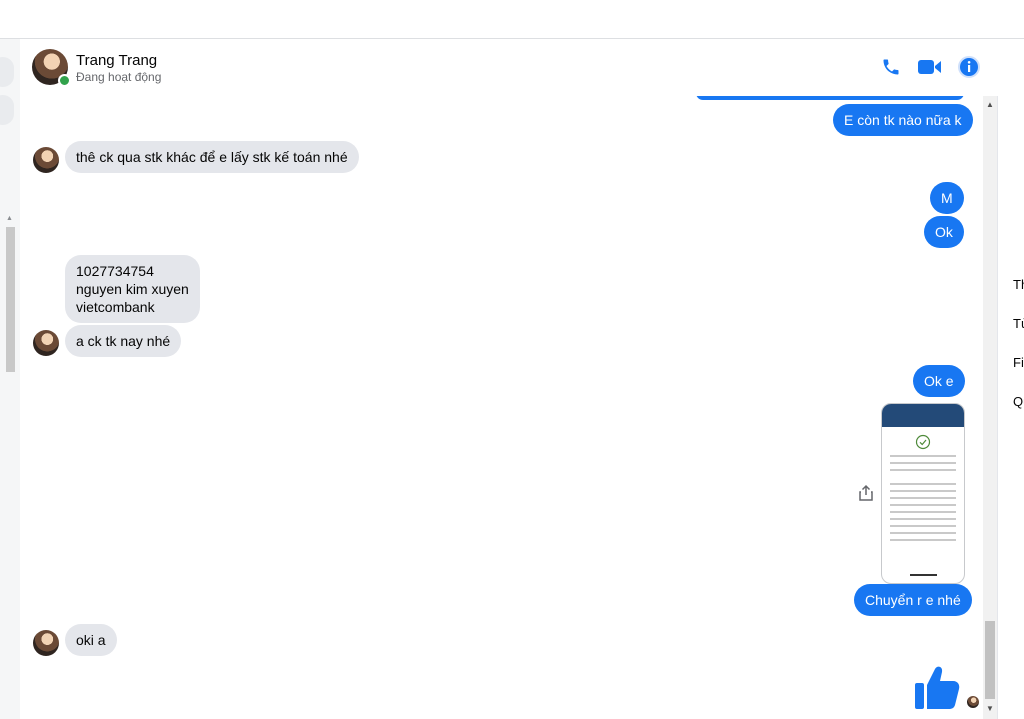  I want to click on conversation-list-panel: ▲, so click(10, 379).